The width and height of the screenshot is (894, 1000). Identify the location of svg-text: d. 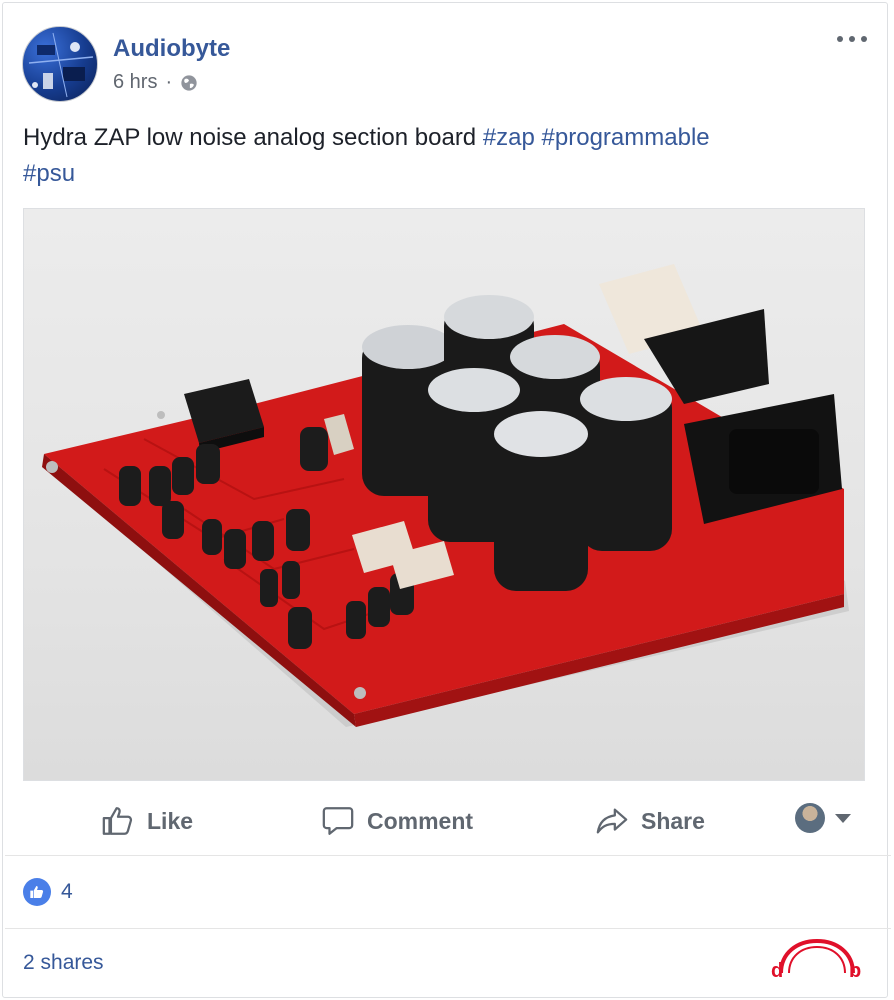
(777, 971).